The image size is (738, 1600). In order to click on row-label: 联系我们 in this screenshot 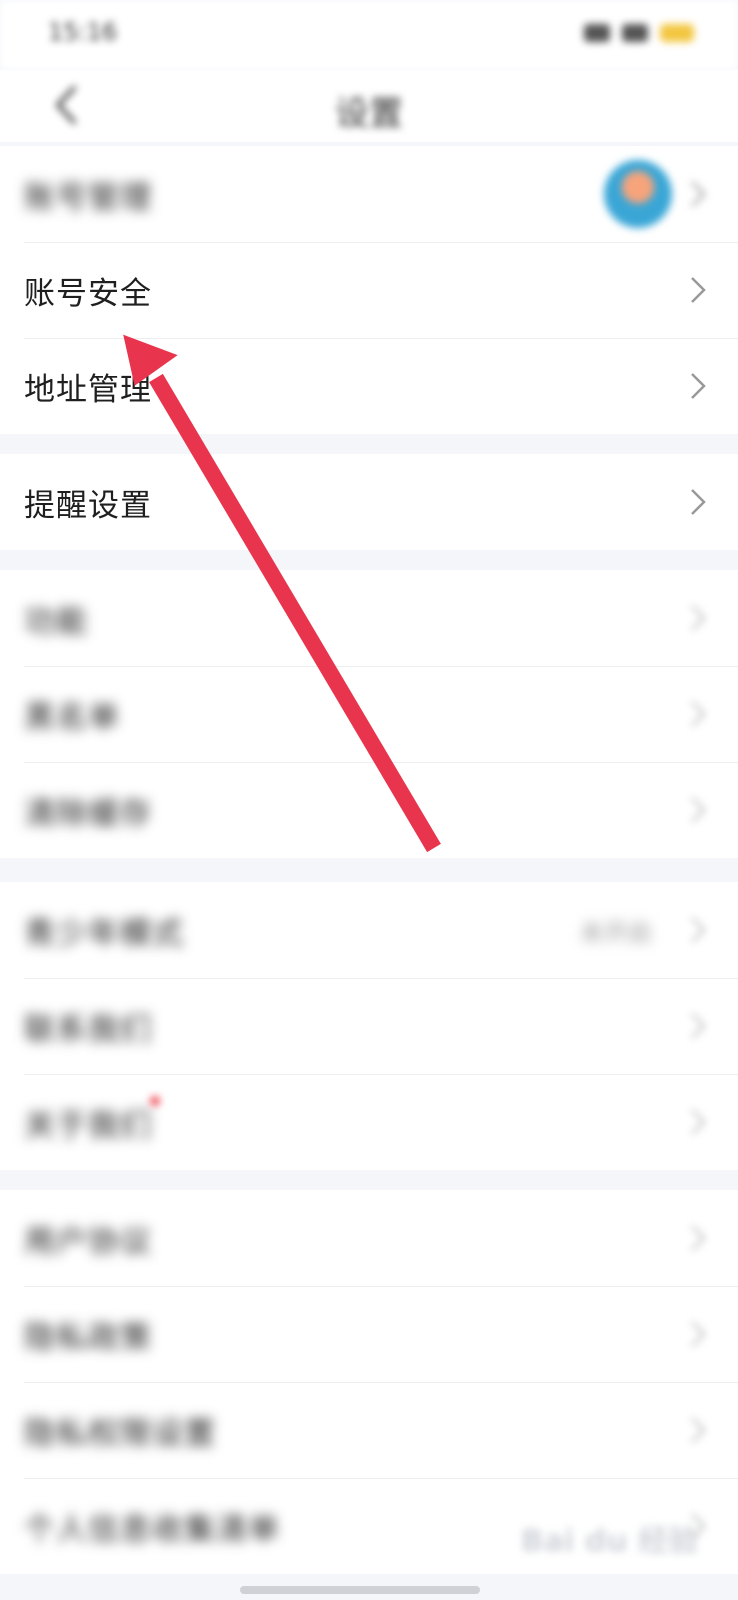, I will do `click(88, 1029)`.